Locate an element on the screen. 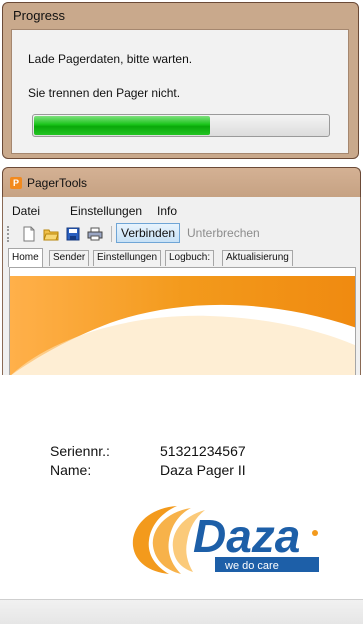 This screenshot has height=626, width=363. tab-aktualisierung: Aktualisierung is located at coordinates (257, 258).